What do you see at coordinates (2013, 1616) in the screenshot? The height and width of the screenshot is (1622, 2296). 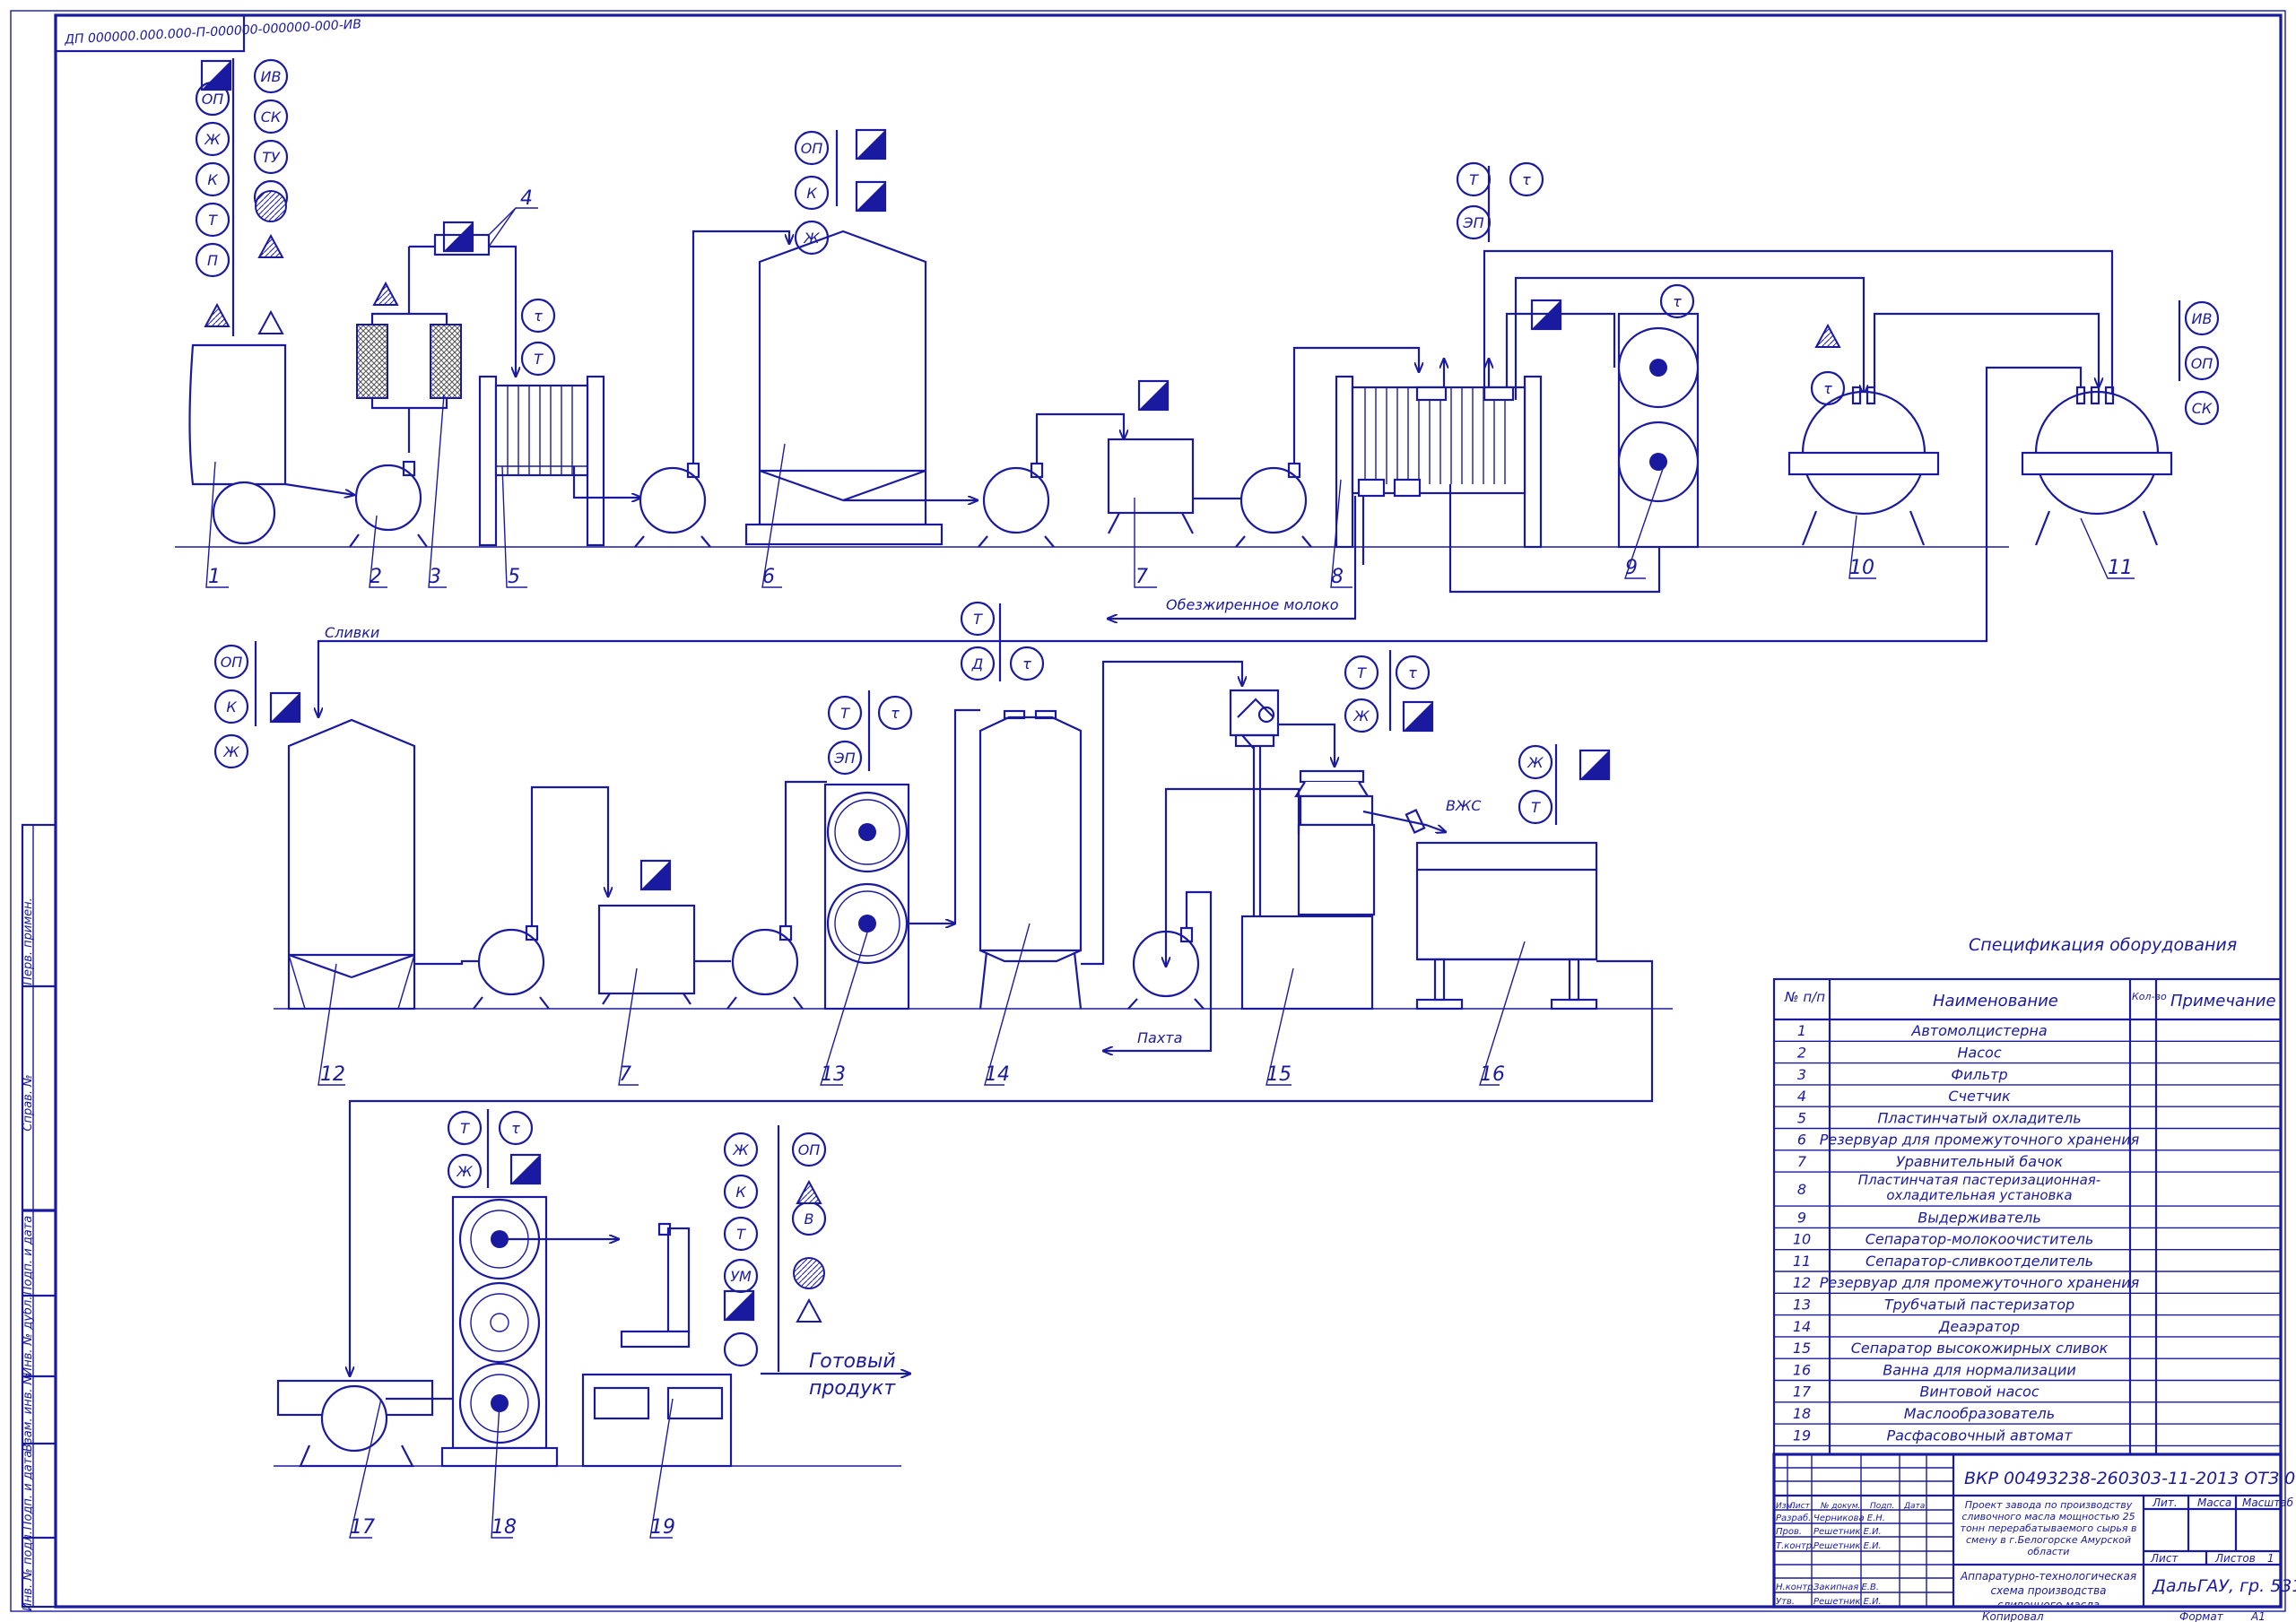 I see `svg-text: Копировал` at bounding box center [2013, 1616].